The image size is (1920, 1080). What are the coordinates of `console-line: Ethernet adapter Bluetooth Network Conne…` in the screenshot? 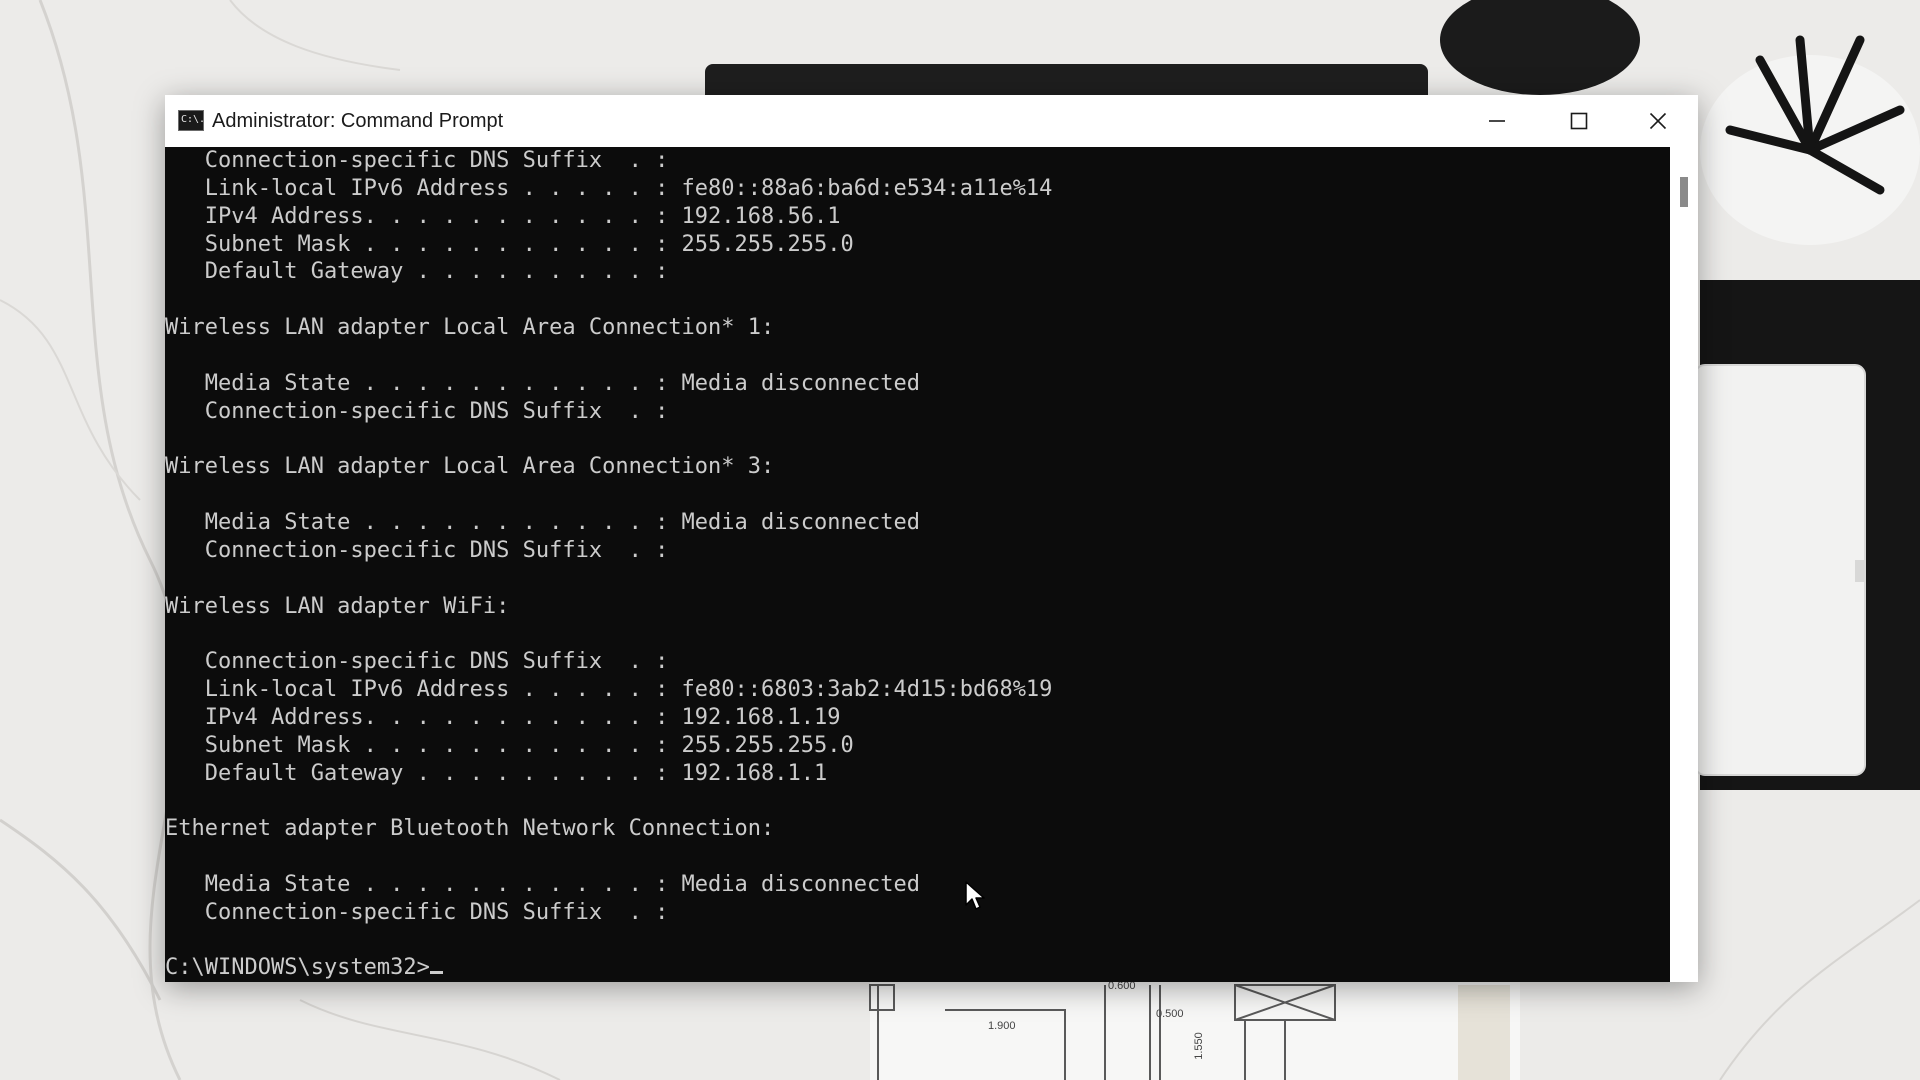 It's located at (470, 829).